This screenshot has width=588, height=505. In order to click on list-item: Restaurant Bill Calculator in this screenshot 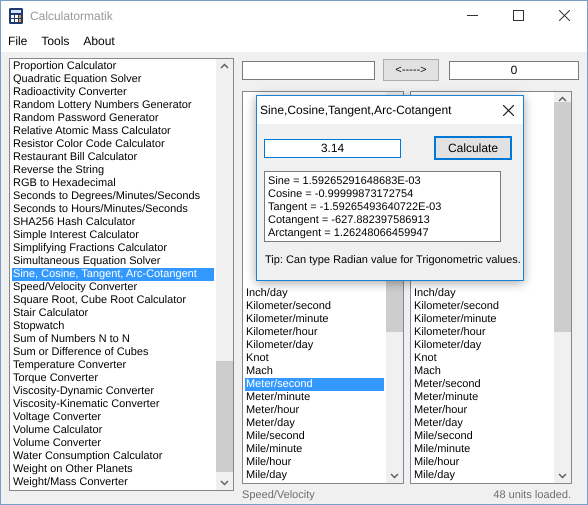, I will do `click(113, 157)`.